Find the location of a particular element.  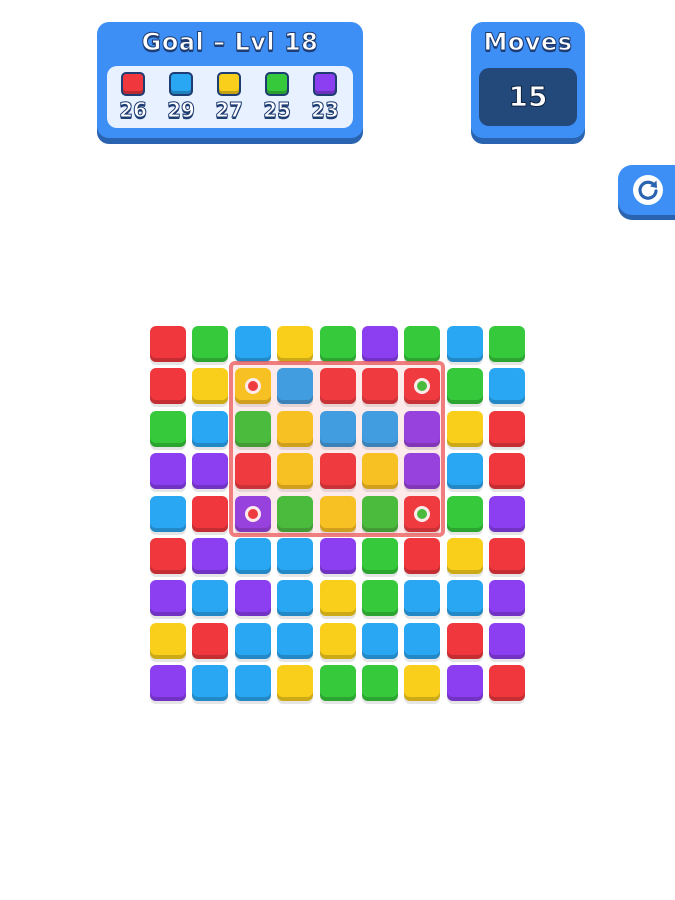

goal-panel: Goal – Lvl 18 26 29 27 25 23 is located at coordinates (230, 80).